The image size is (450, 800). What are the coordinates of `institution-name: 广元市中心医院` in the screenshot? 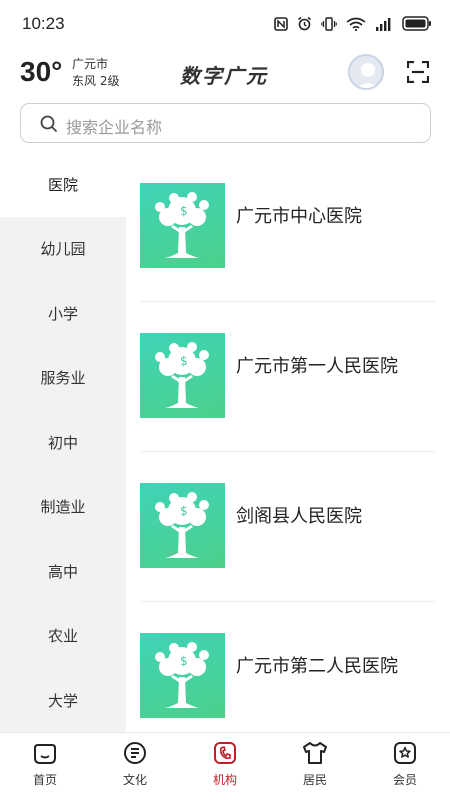 It's located at (299, 216).